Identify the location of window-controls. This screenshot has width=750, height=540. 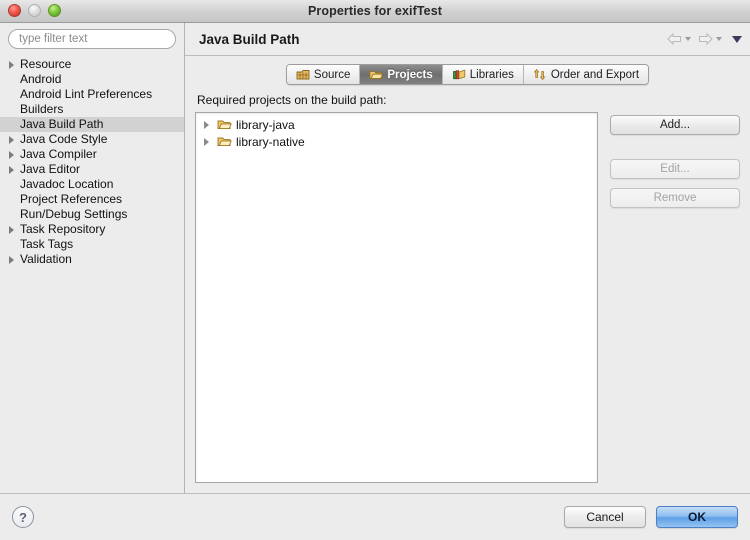
(34, 10).